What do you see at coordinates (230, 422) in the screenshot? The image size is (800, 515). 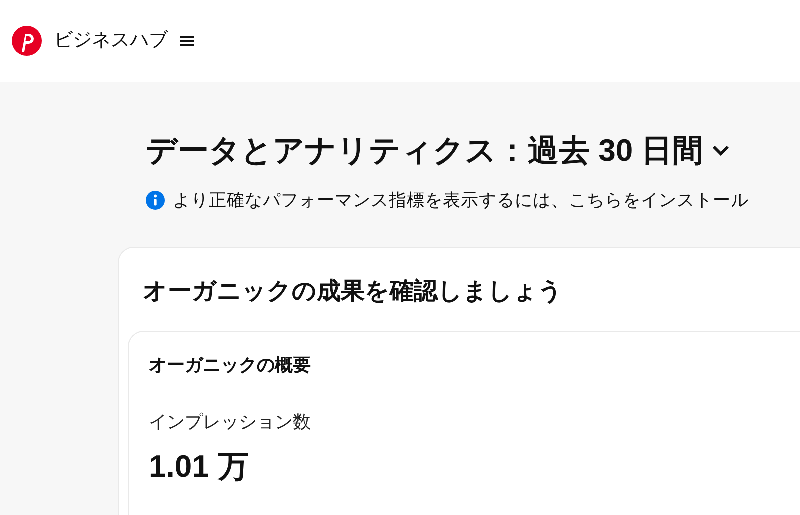 I see `metric-label: インプレッション数` at bounding box center [230, 422].